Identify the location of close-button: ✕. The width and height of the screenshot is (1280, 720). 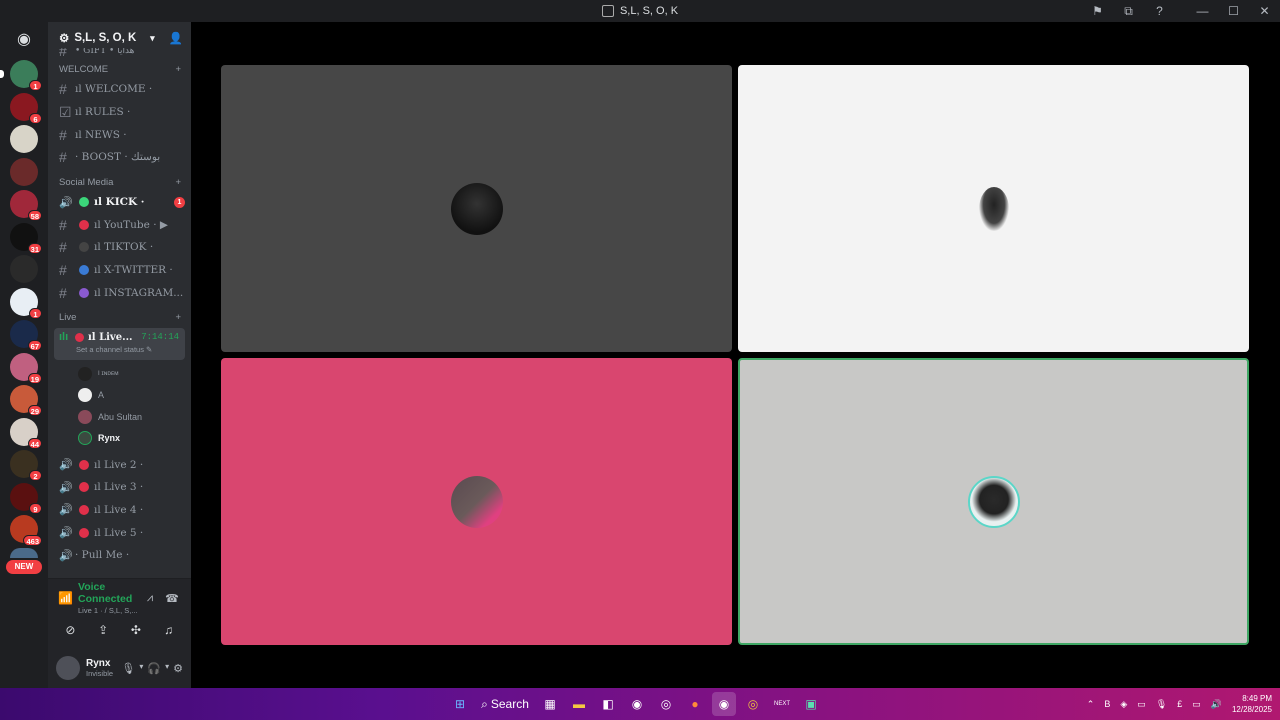
(1264, 11).